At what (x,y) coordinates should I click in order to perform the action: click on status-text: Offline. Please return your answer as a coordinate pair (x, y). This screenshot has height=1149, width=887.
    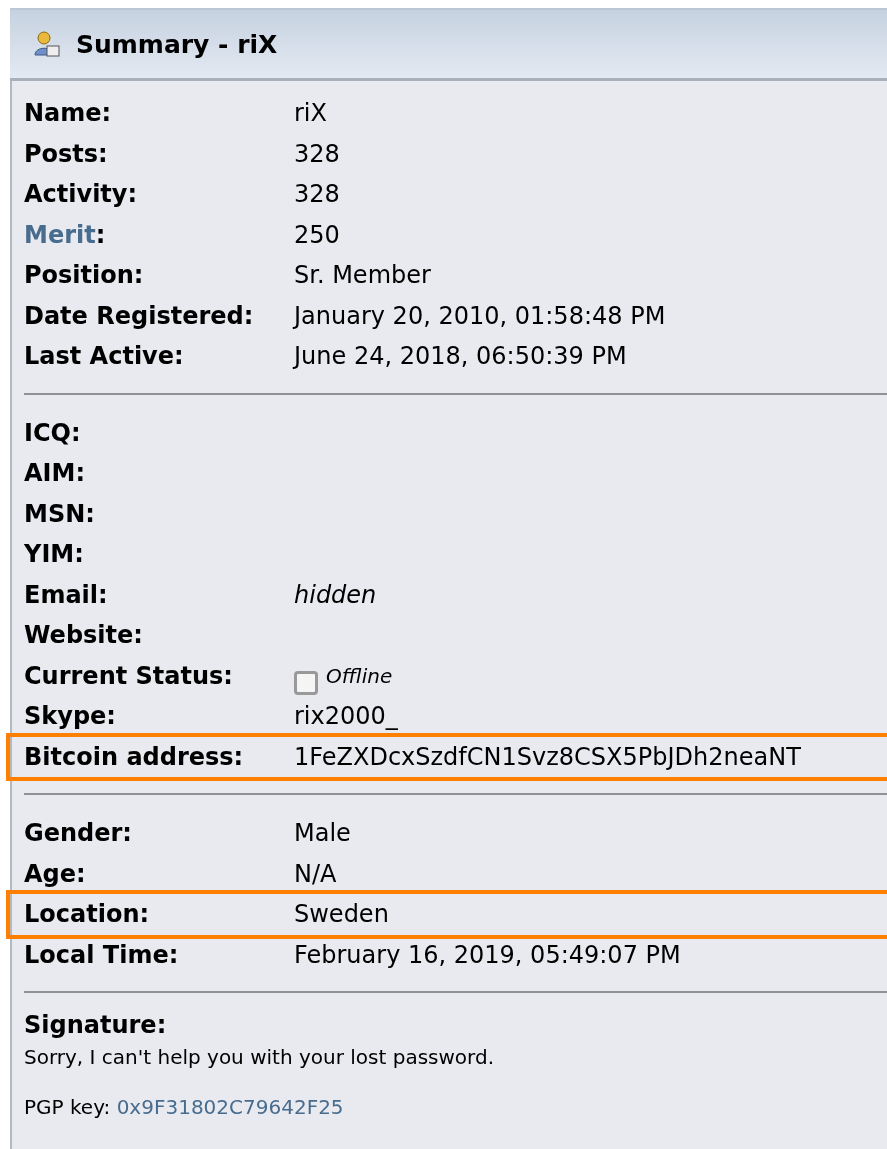
    Looking at the image, I should click on (359, 675).